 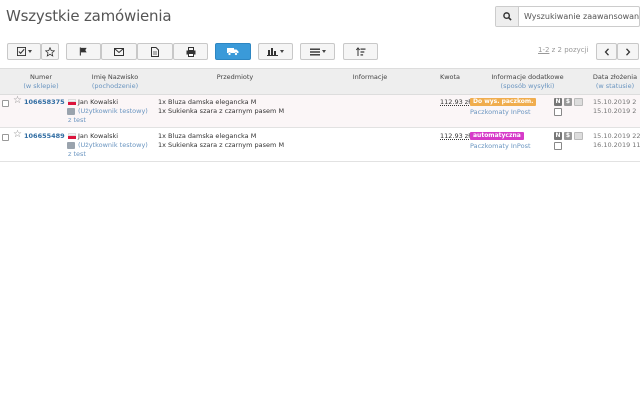 I want to click on column-number: Numer (w sklepie), so click(x=41, y=82).